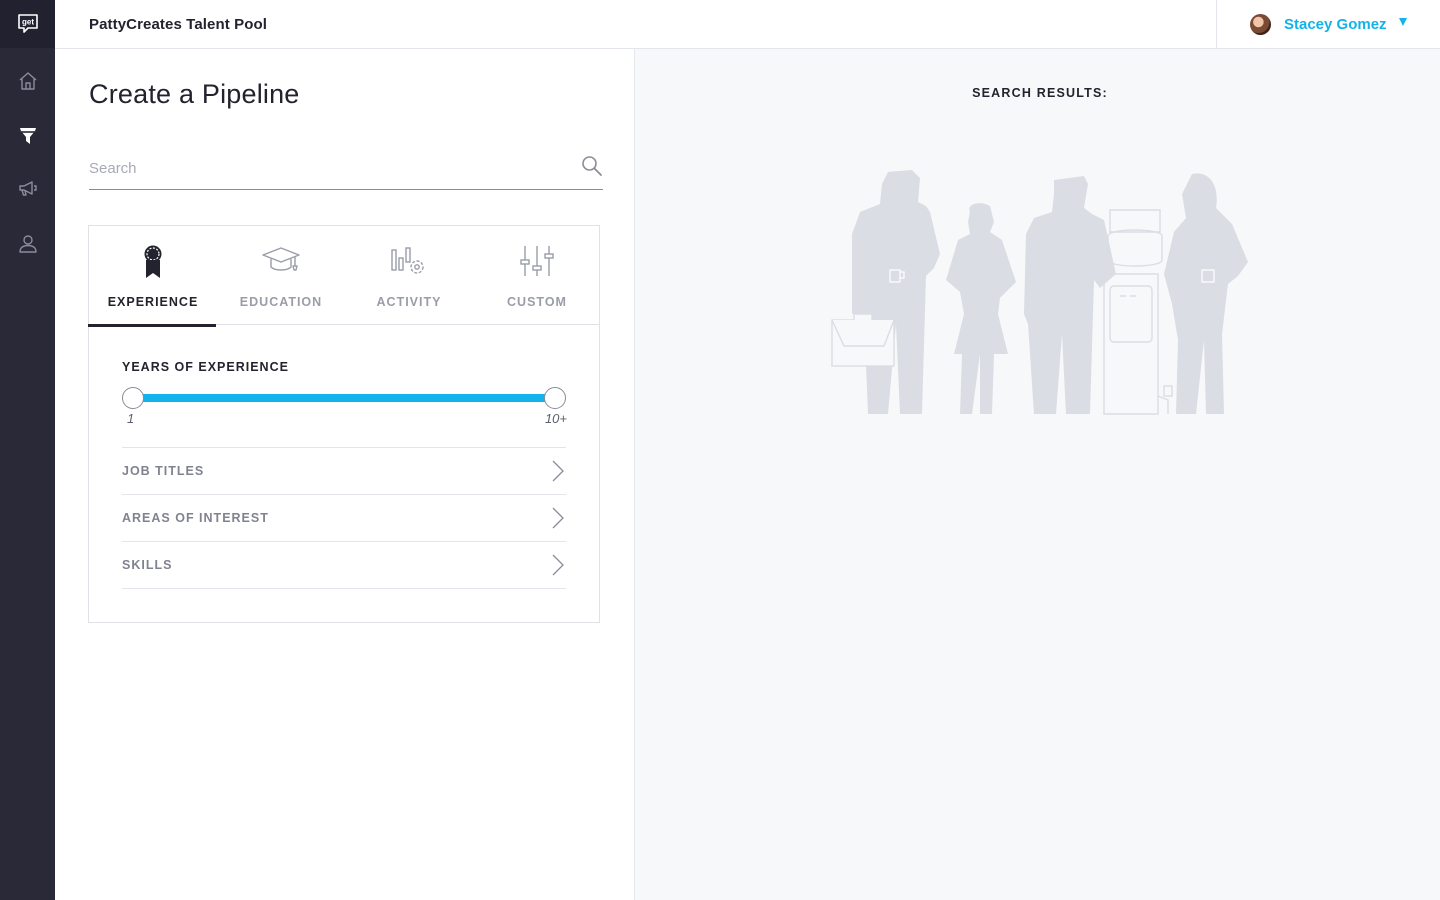 The image size is (1440, 900). I want to click on slider-track, so click(344, 398).